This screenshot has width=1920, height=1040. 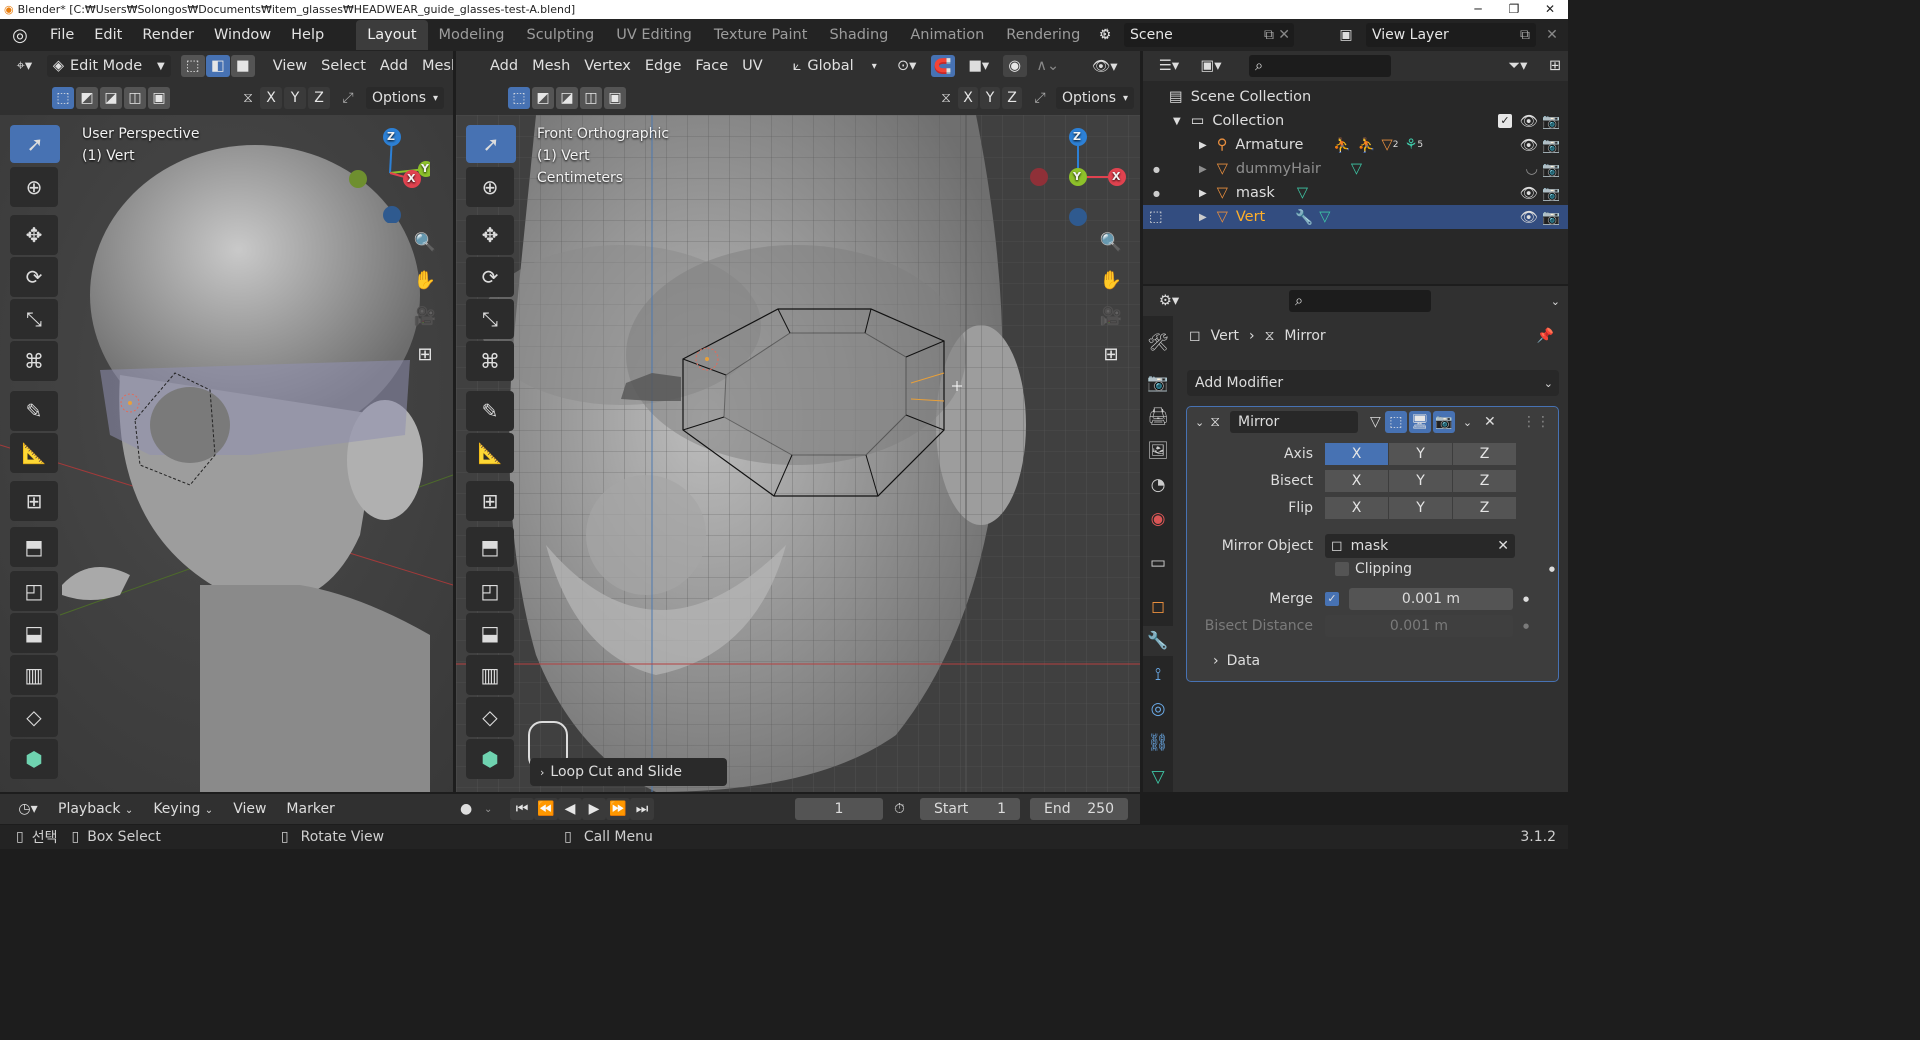 I want to click on flip-x-toggle: X, so click(x=1356, y=508).